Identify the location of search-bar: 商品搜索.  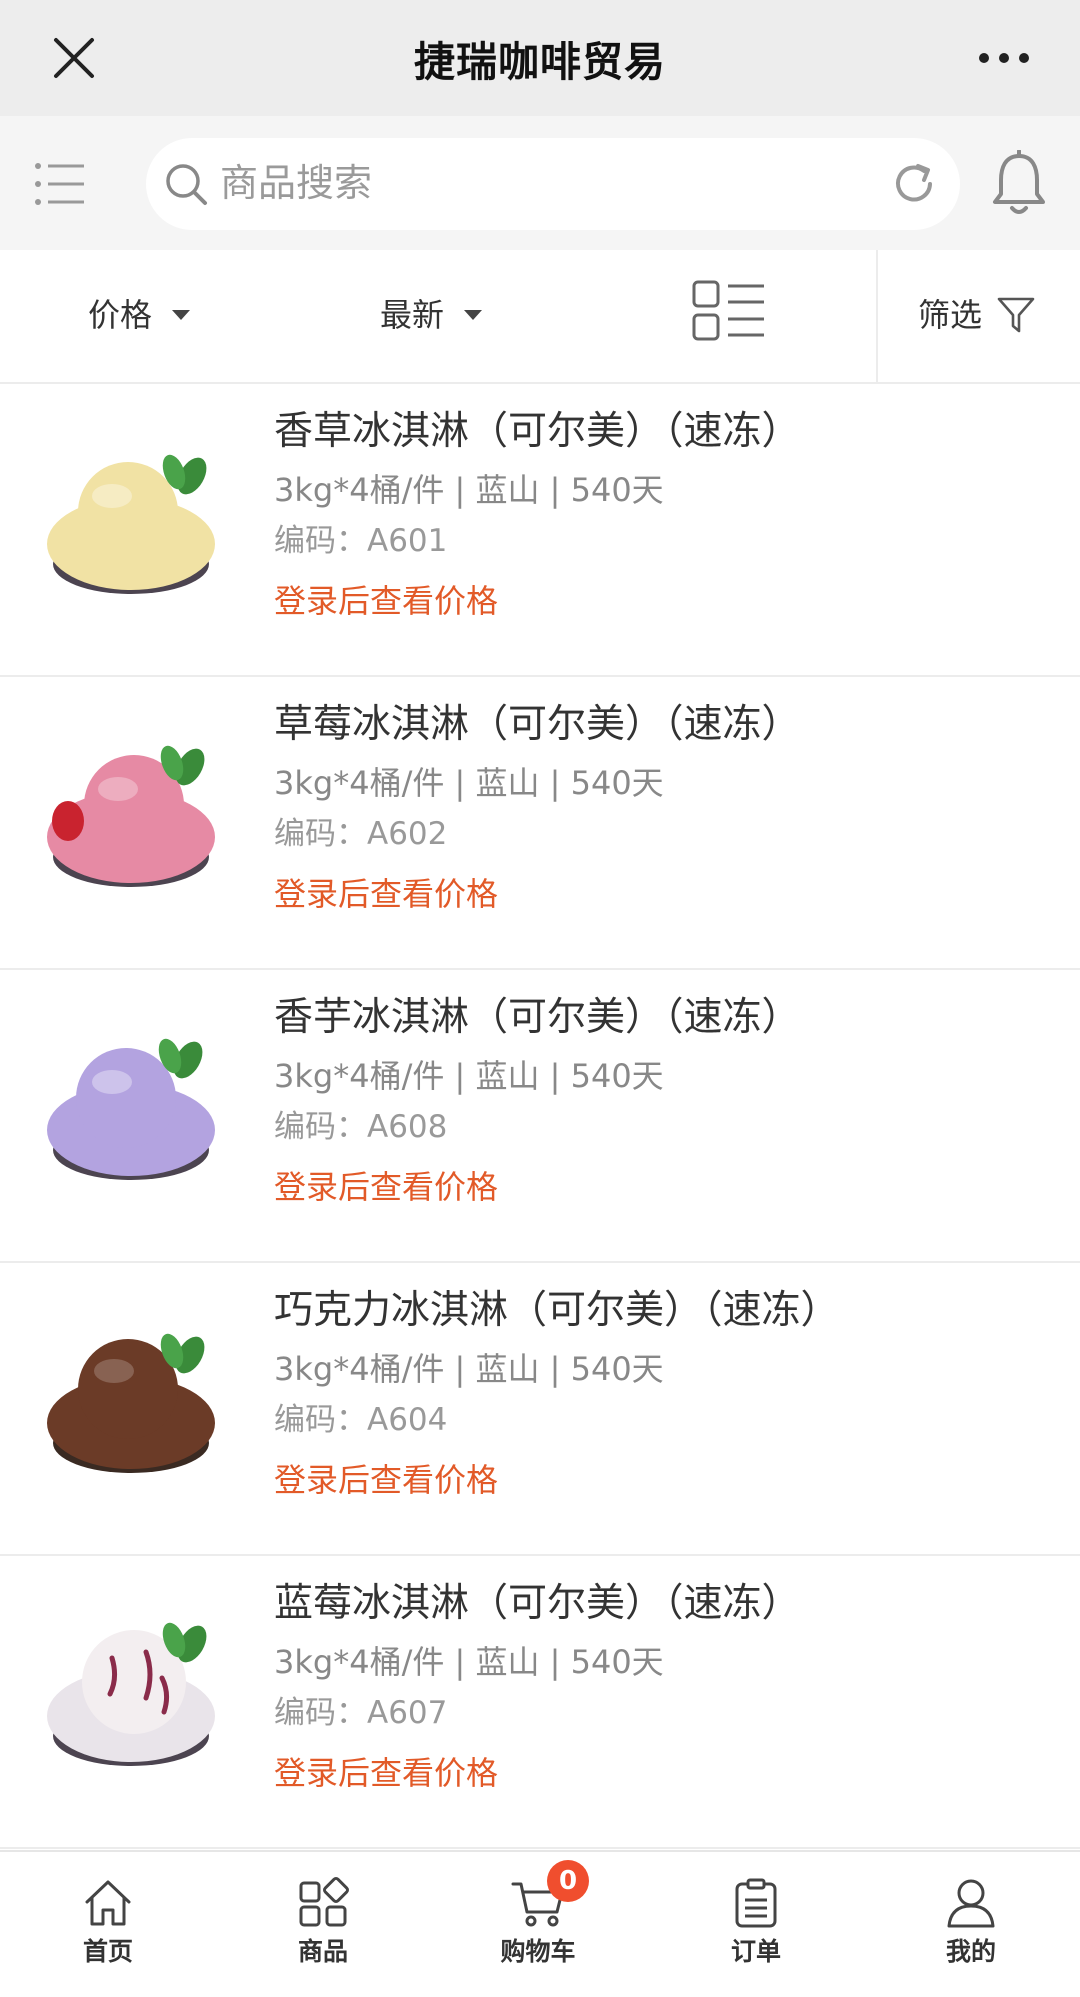
(540, 183).